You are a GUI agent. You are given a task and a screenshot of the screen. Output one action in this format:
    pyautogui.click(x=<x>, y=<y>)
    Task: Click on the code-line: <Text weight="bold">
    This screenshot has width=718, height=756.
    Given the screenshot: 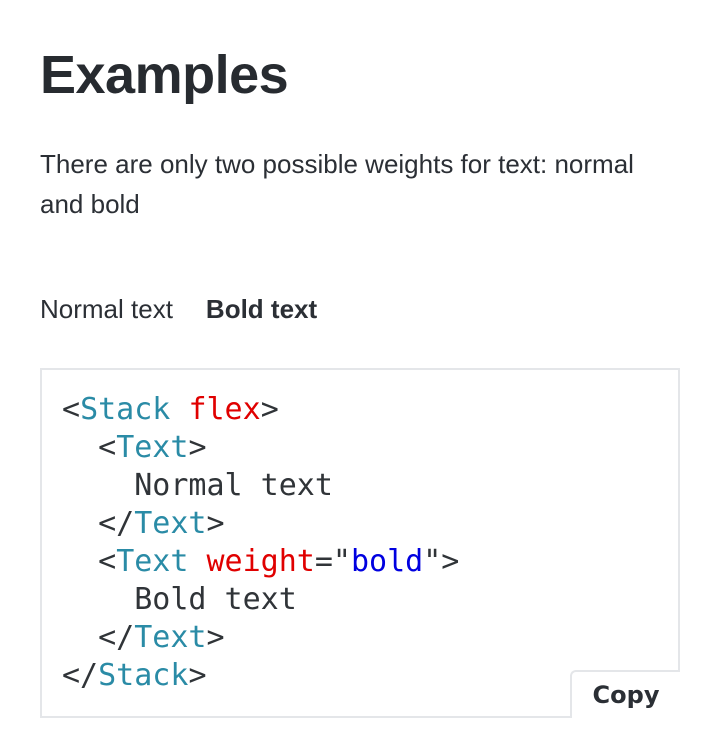 What is the action you would take?
    pyautogui.click(x=260, y=562)
    